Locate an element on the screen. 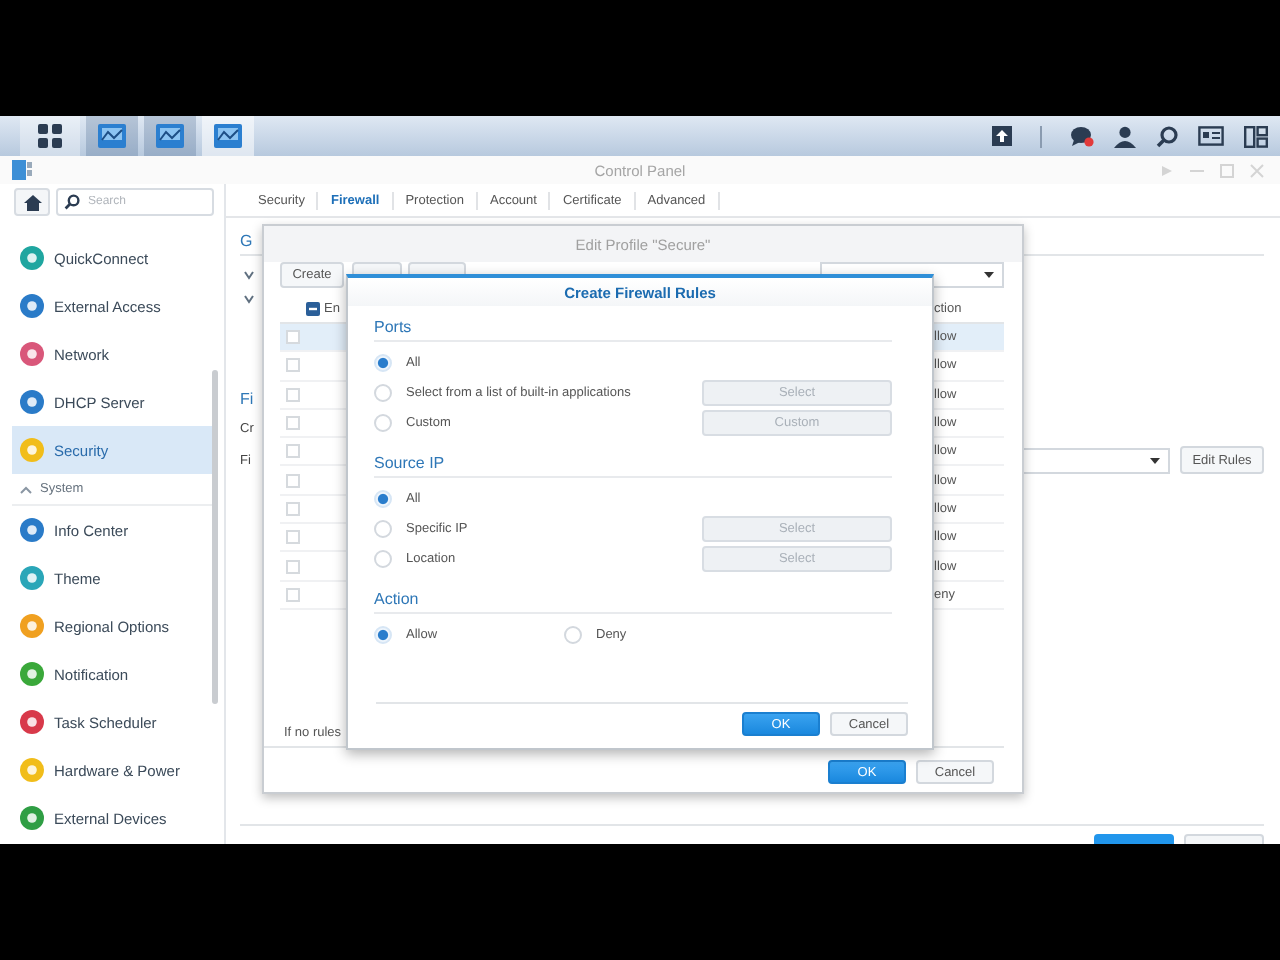 Image resolution: width=1280 pixels, height=960 pixels. section-heading: Ports is located at coordinates (393, 326).